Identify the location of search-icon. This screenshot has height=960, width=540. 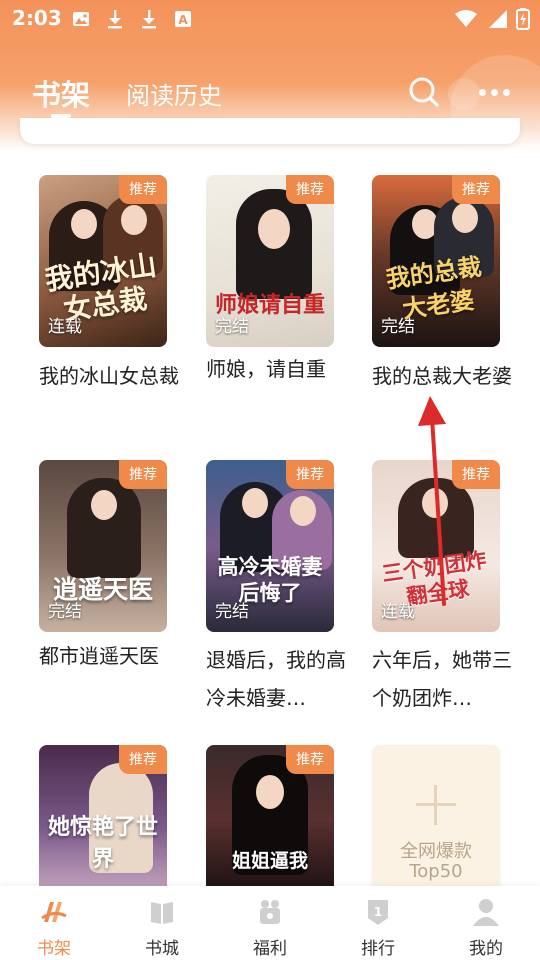
(424, 92).